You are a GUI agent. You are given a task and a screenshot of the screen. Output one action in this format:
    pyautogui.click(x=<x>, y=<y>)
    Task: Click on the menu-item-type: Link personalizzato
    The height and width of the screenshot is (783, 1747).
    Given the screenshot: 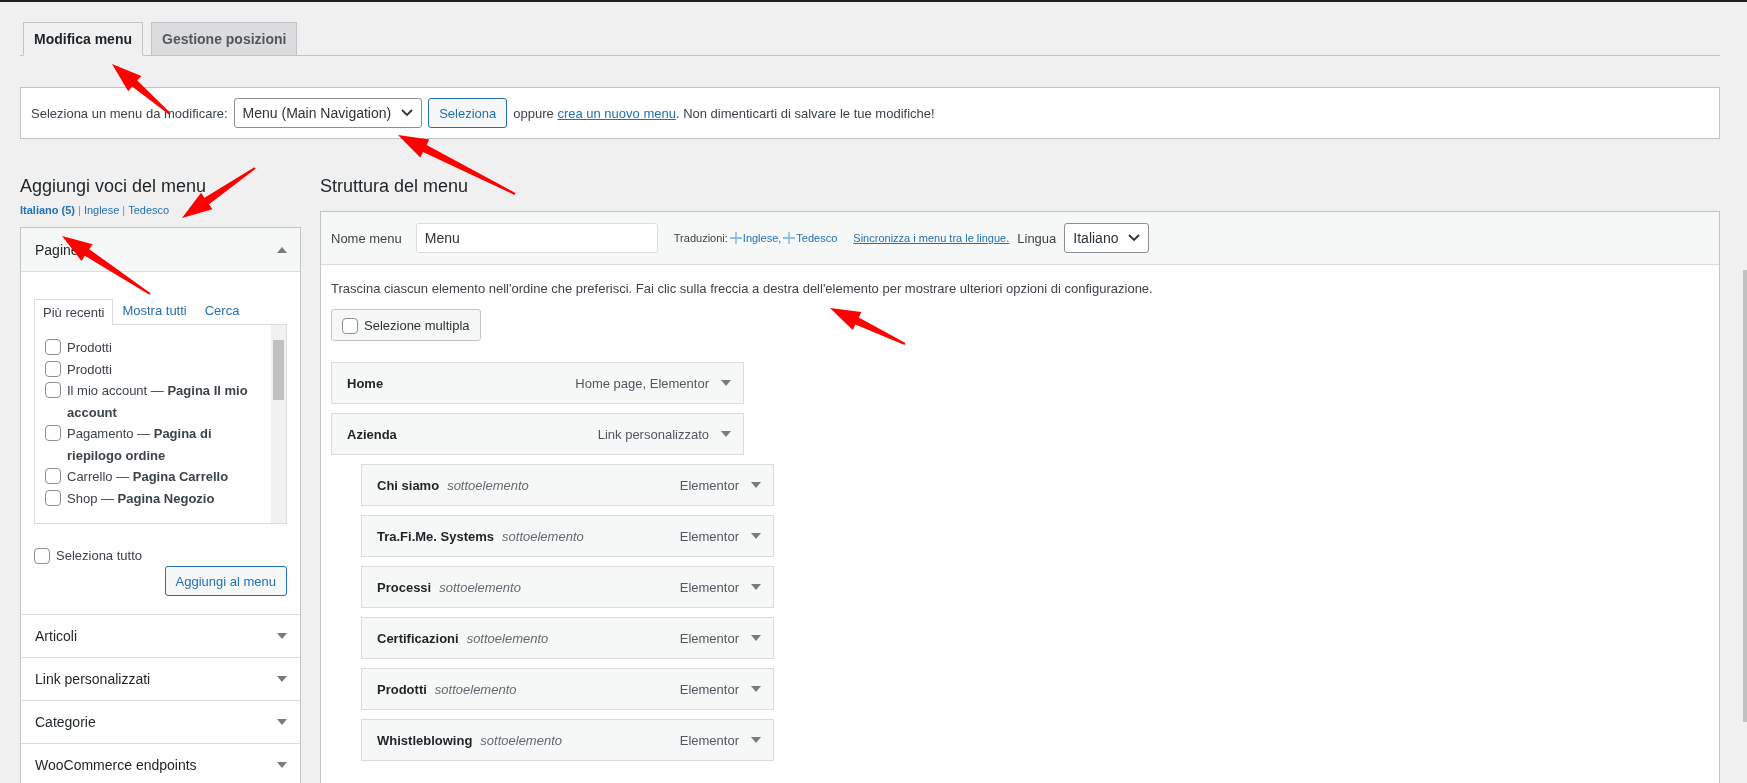 What is the action you would take?
    pyautogui.click(x=653, y=434)
    